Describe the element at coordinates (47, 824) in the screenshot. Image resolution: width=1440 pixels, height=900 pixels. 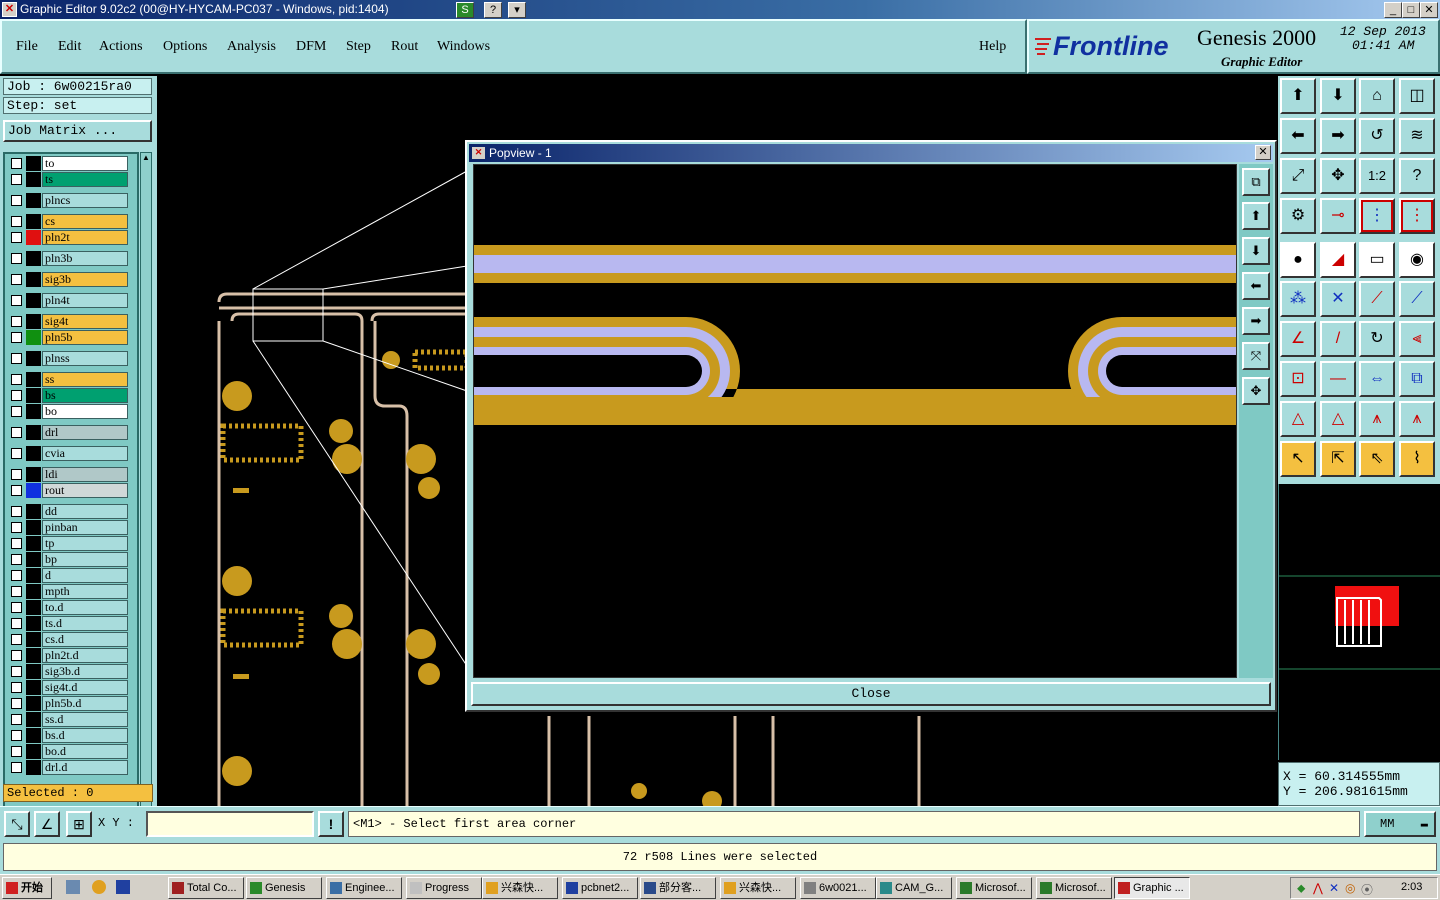
I see `snap-angle-icon: ∠` at that location.